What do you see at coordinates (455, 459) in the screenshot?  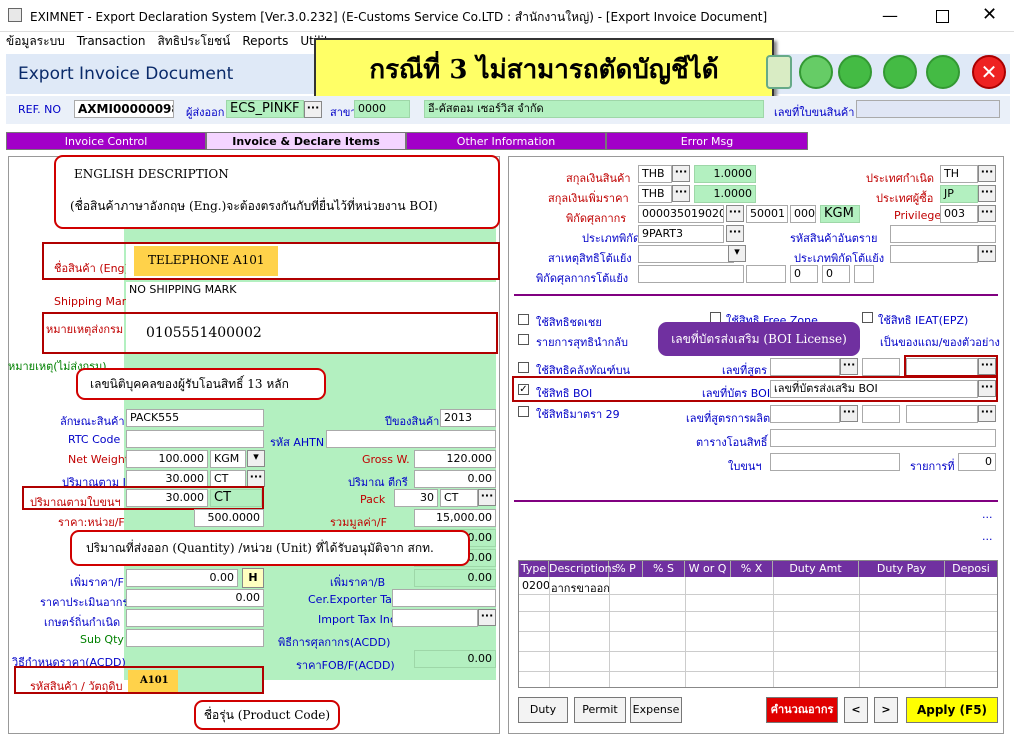 I see `gross-weight-field: 120.000` at bounding box center [455, 459].